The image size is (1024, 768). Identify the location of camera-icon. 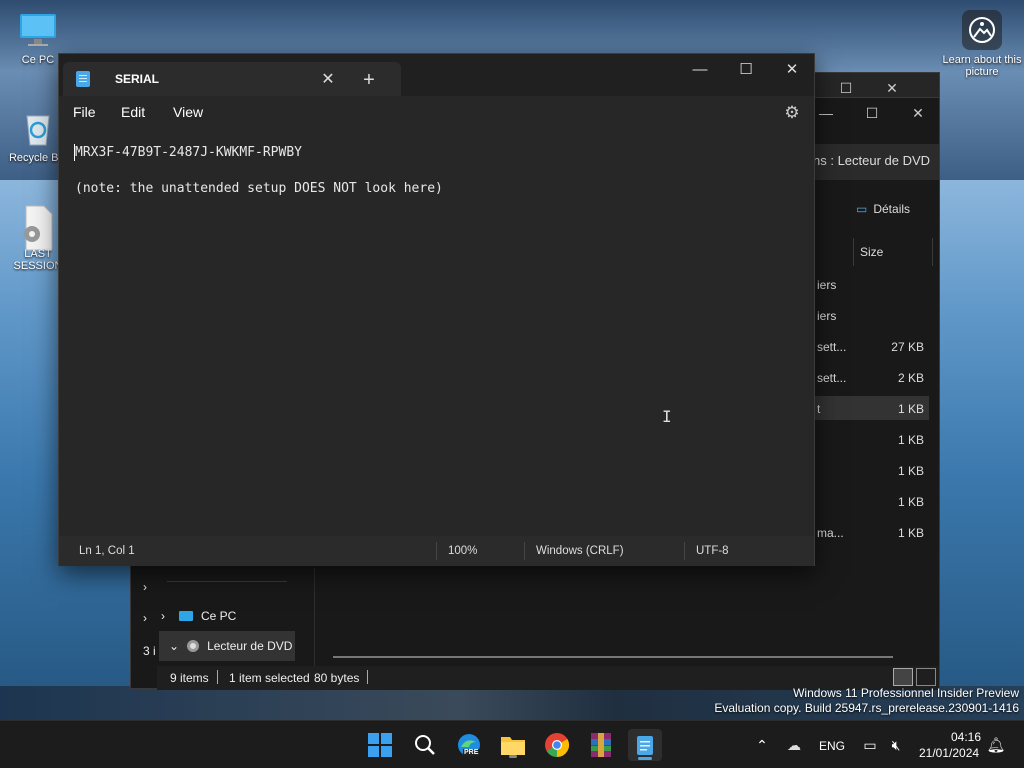
(982, 30).